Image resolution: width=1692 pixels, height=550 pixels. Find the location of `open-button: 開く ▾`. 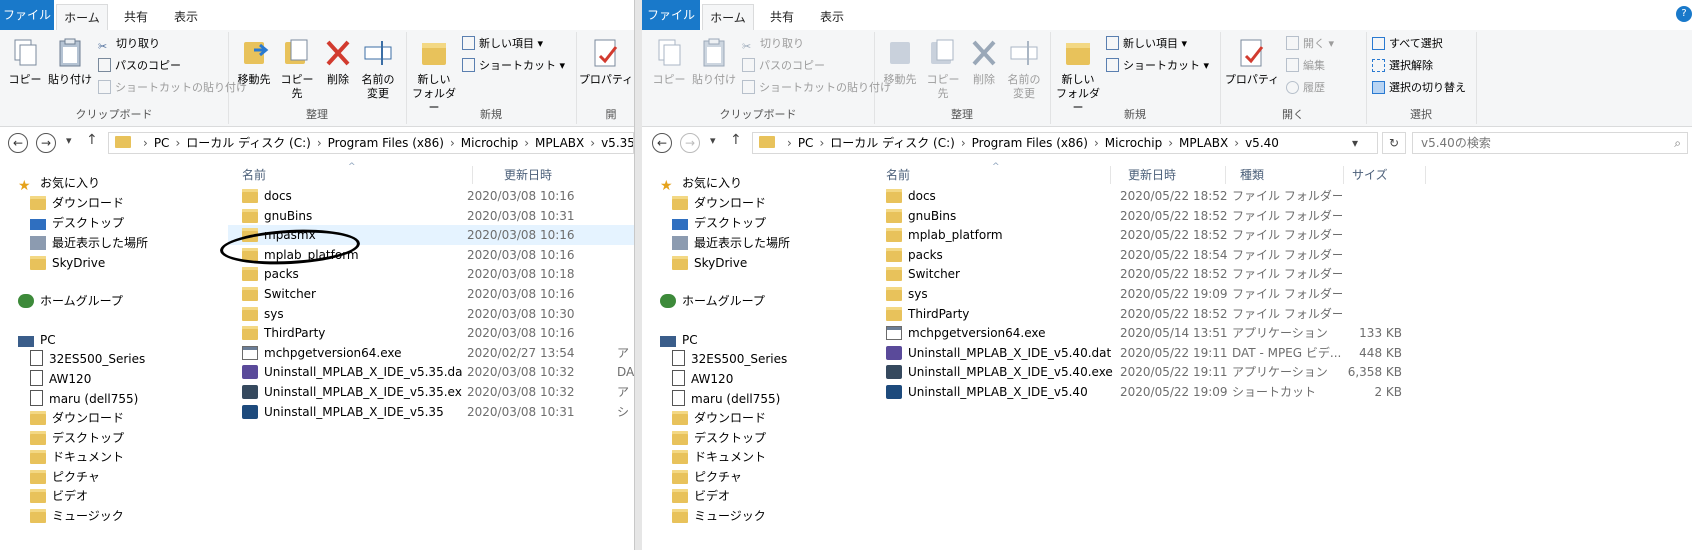

open-button: 開く ▾ is located at coordinates (1310, 44).